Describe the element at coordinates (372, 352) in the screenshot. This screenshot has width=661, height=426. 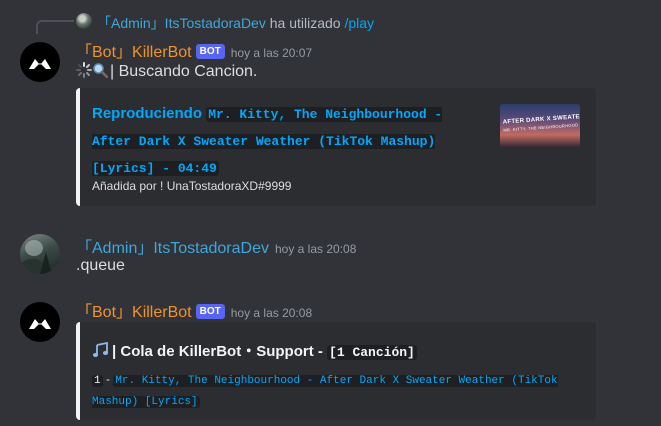
I see `queue-count-code: [1 Canción]` at that location.